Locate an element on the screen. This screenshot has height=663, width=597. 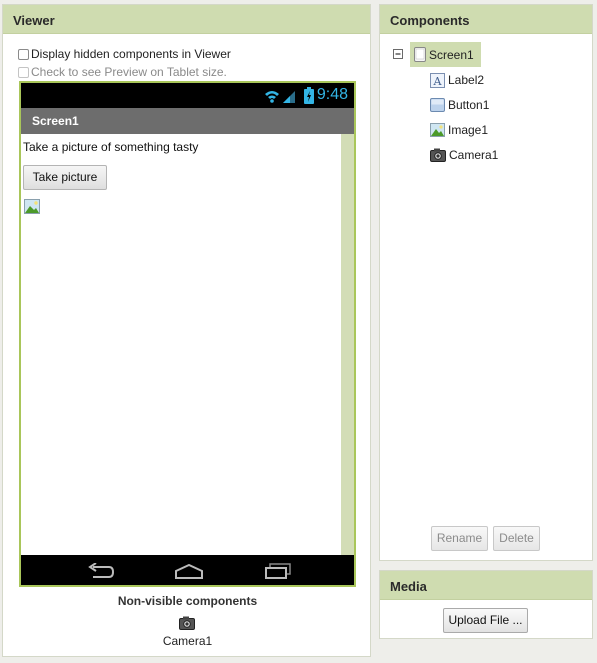
button-icon is located at coordinates (437, 105).